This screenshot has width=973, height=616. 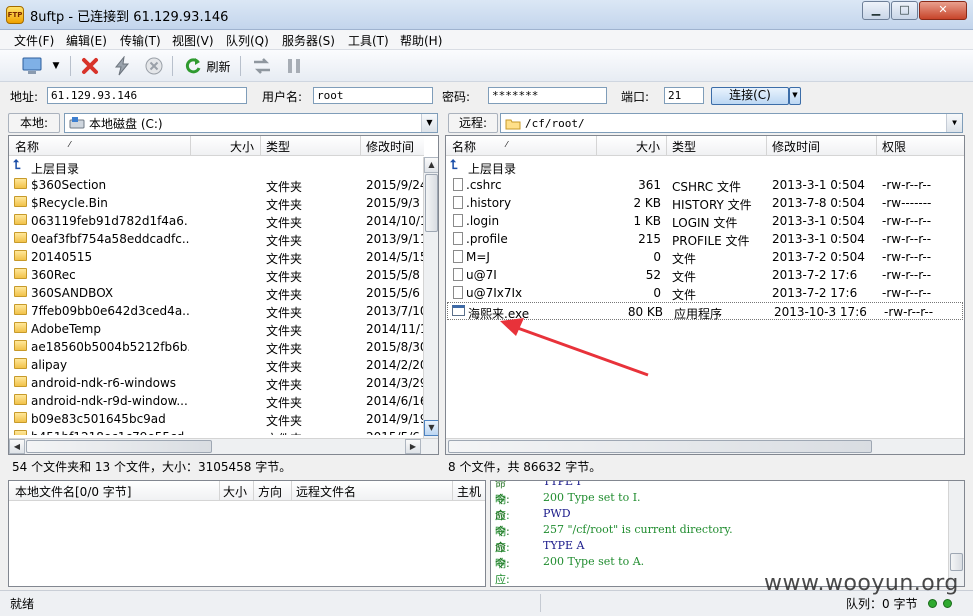 What do you see at coordinates (943, 10) in the screenshot?
I see `close-button: ✕` at bounding box center [943, 10].